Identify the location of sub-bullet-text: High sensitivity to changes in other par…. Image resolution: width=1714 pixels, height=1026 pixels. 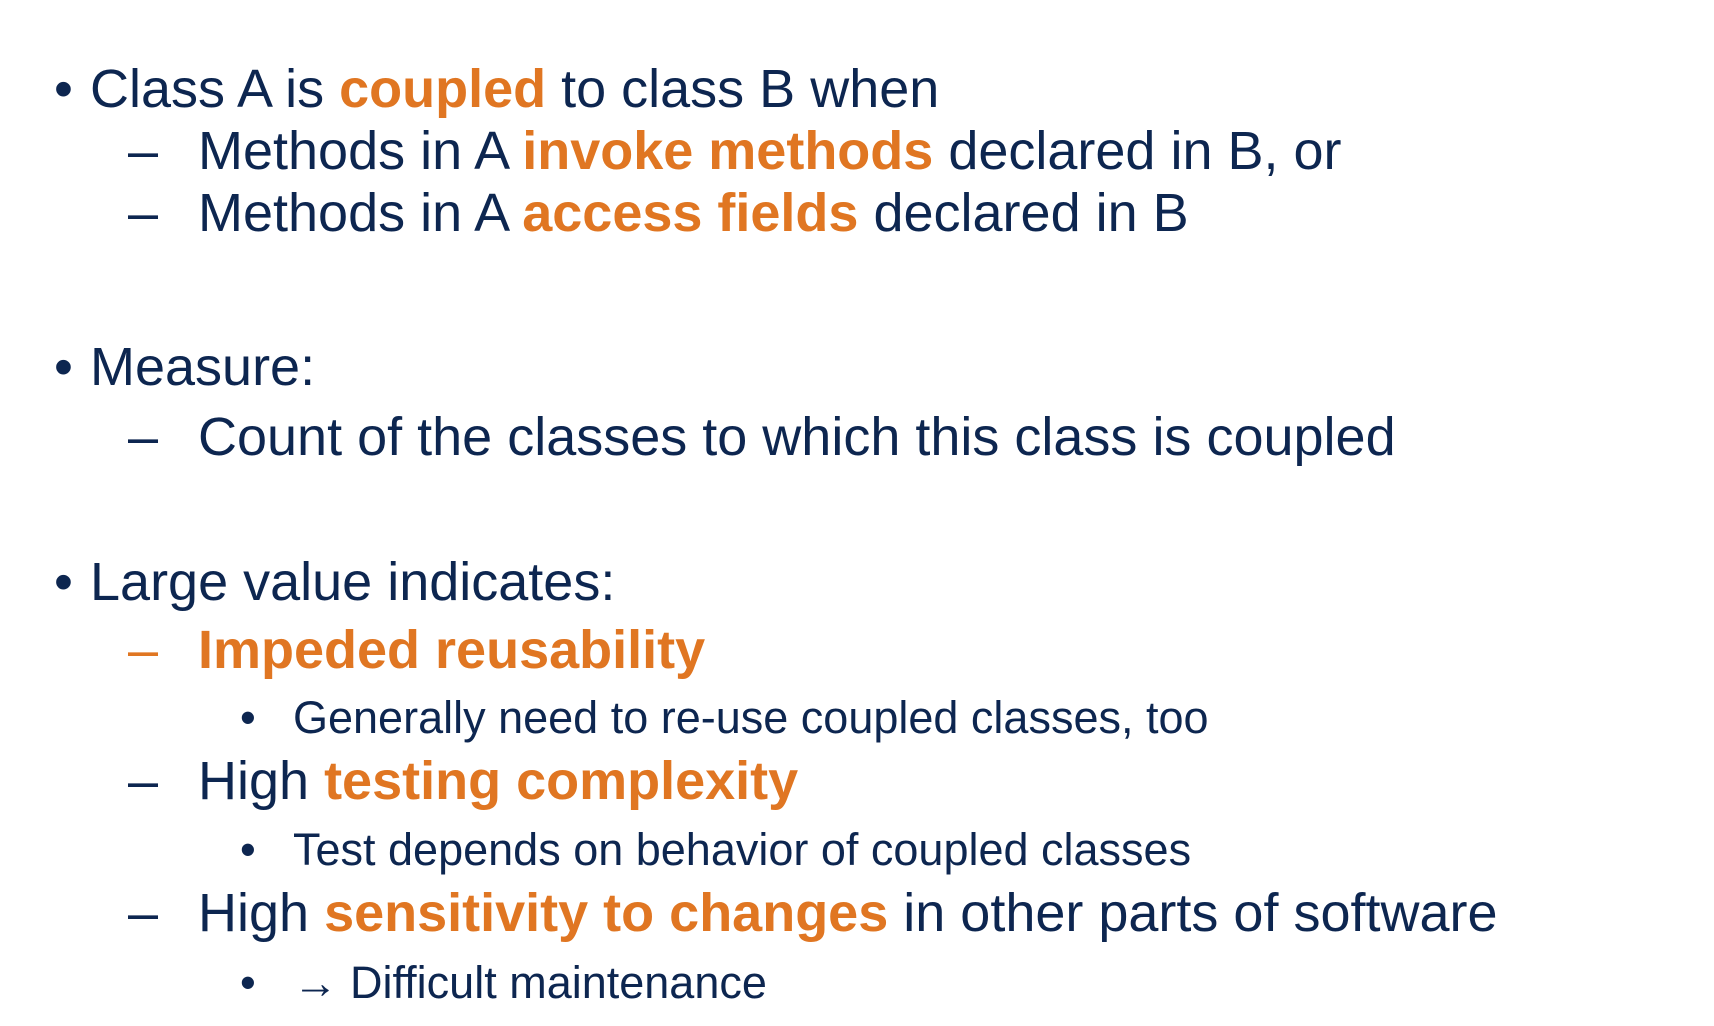
(848, 913).